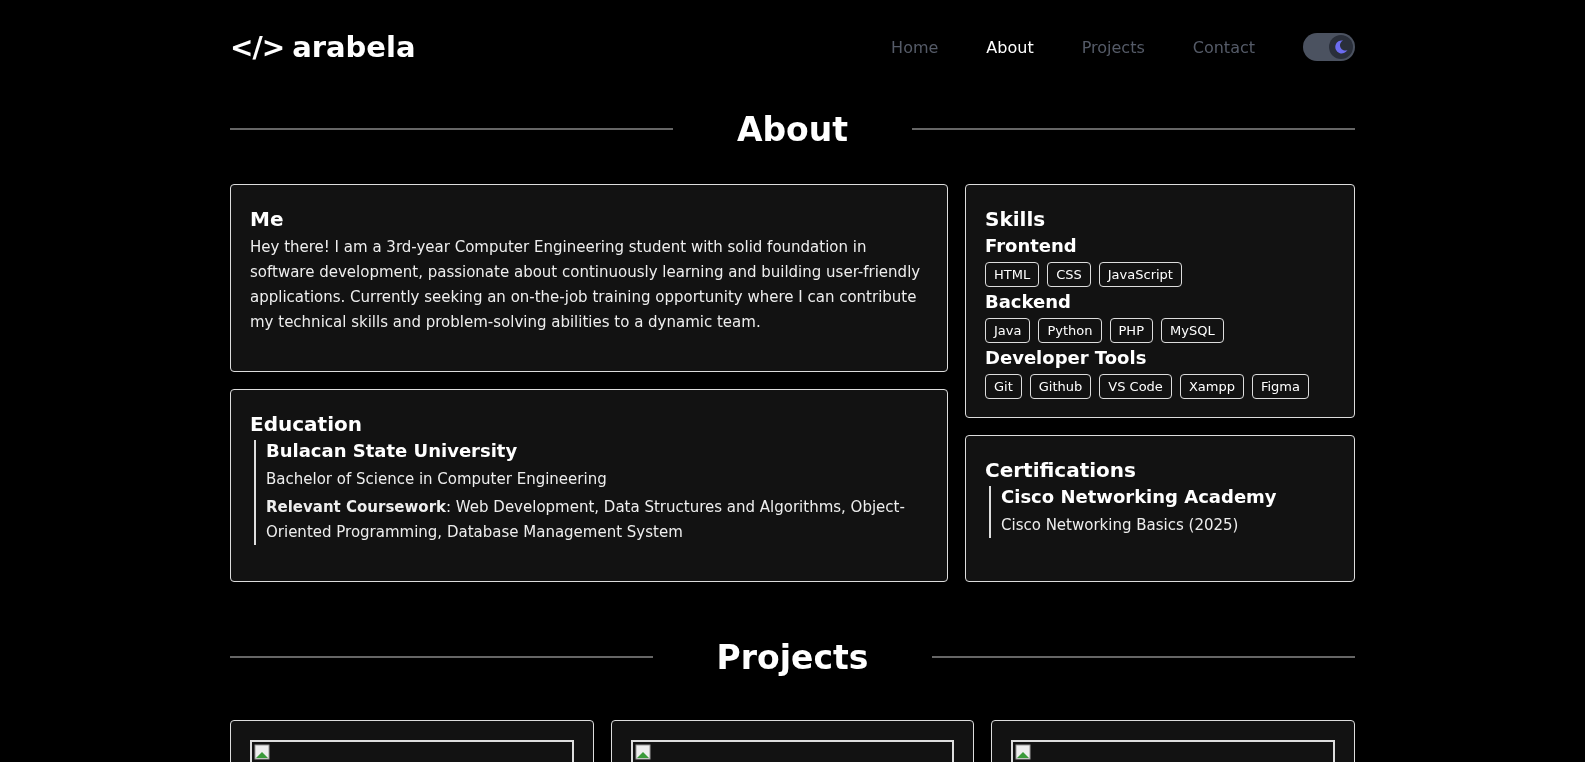 The height and width of the screenshot is (762, 1585). I want to click on skill-group-title: Frontend, so click(1031, 245).